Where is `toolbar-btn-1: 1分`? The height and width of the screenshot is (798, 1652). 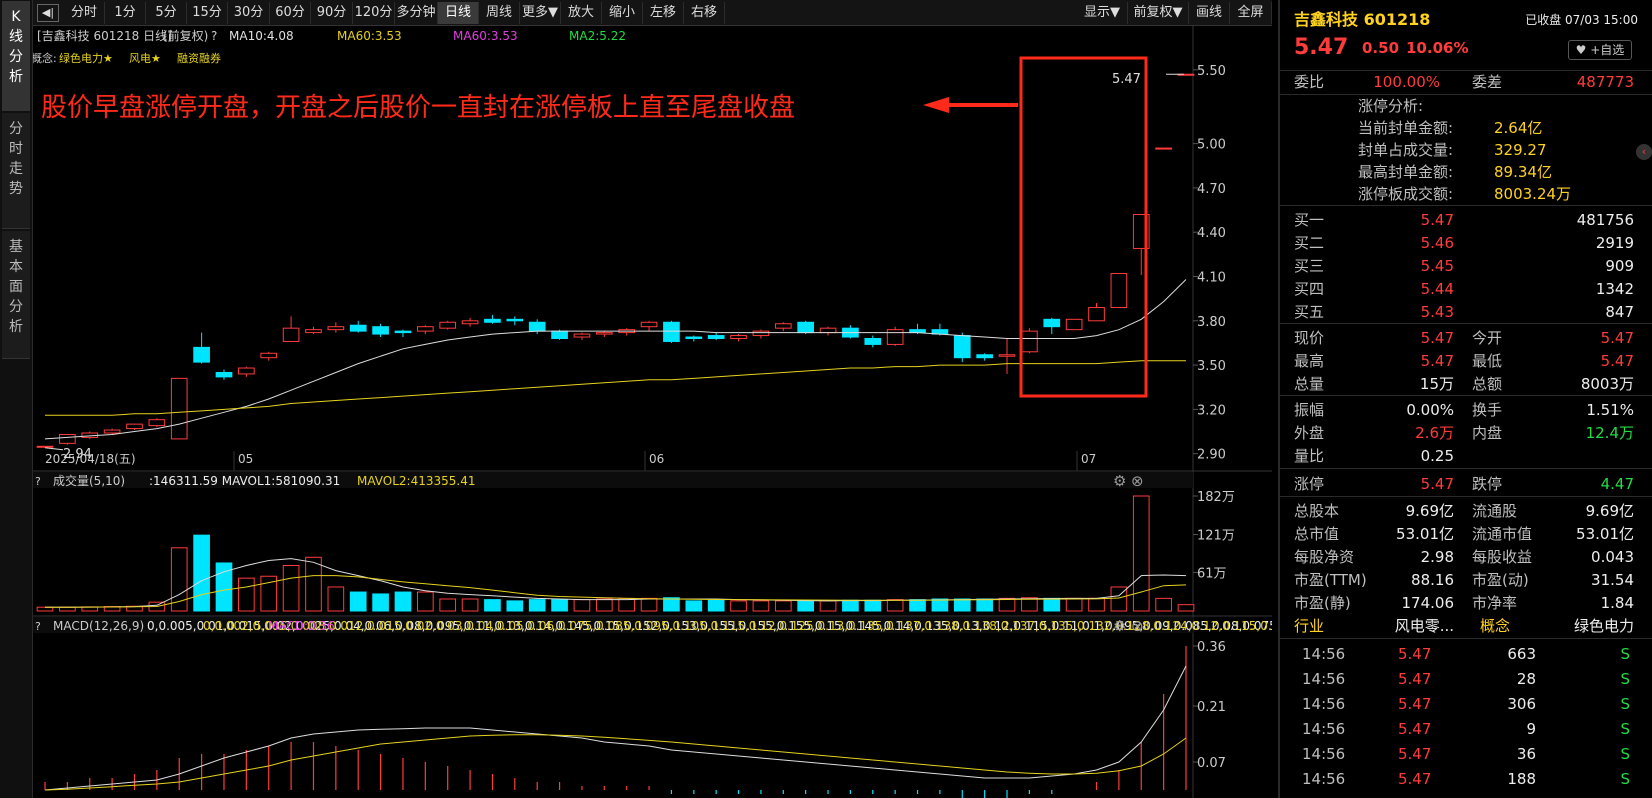
toolbar-btn-1: 1分 is located at coordinates (125, 13).